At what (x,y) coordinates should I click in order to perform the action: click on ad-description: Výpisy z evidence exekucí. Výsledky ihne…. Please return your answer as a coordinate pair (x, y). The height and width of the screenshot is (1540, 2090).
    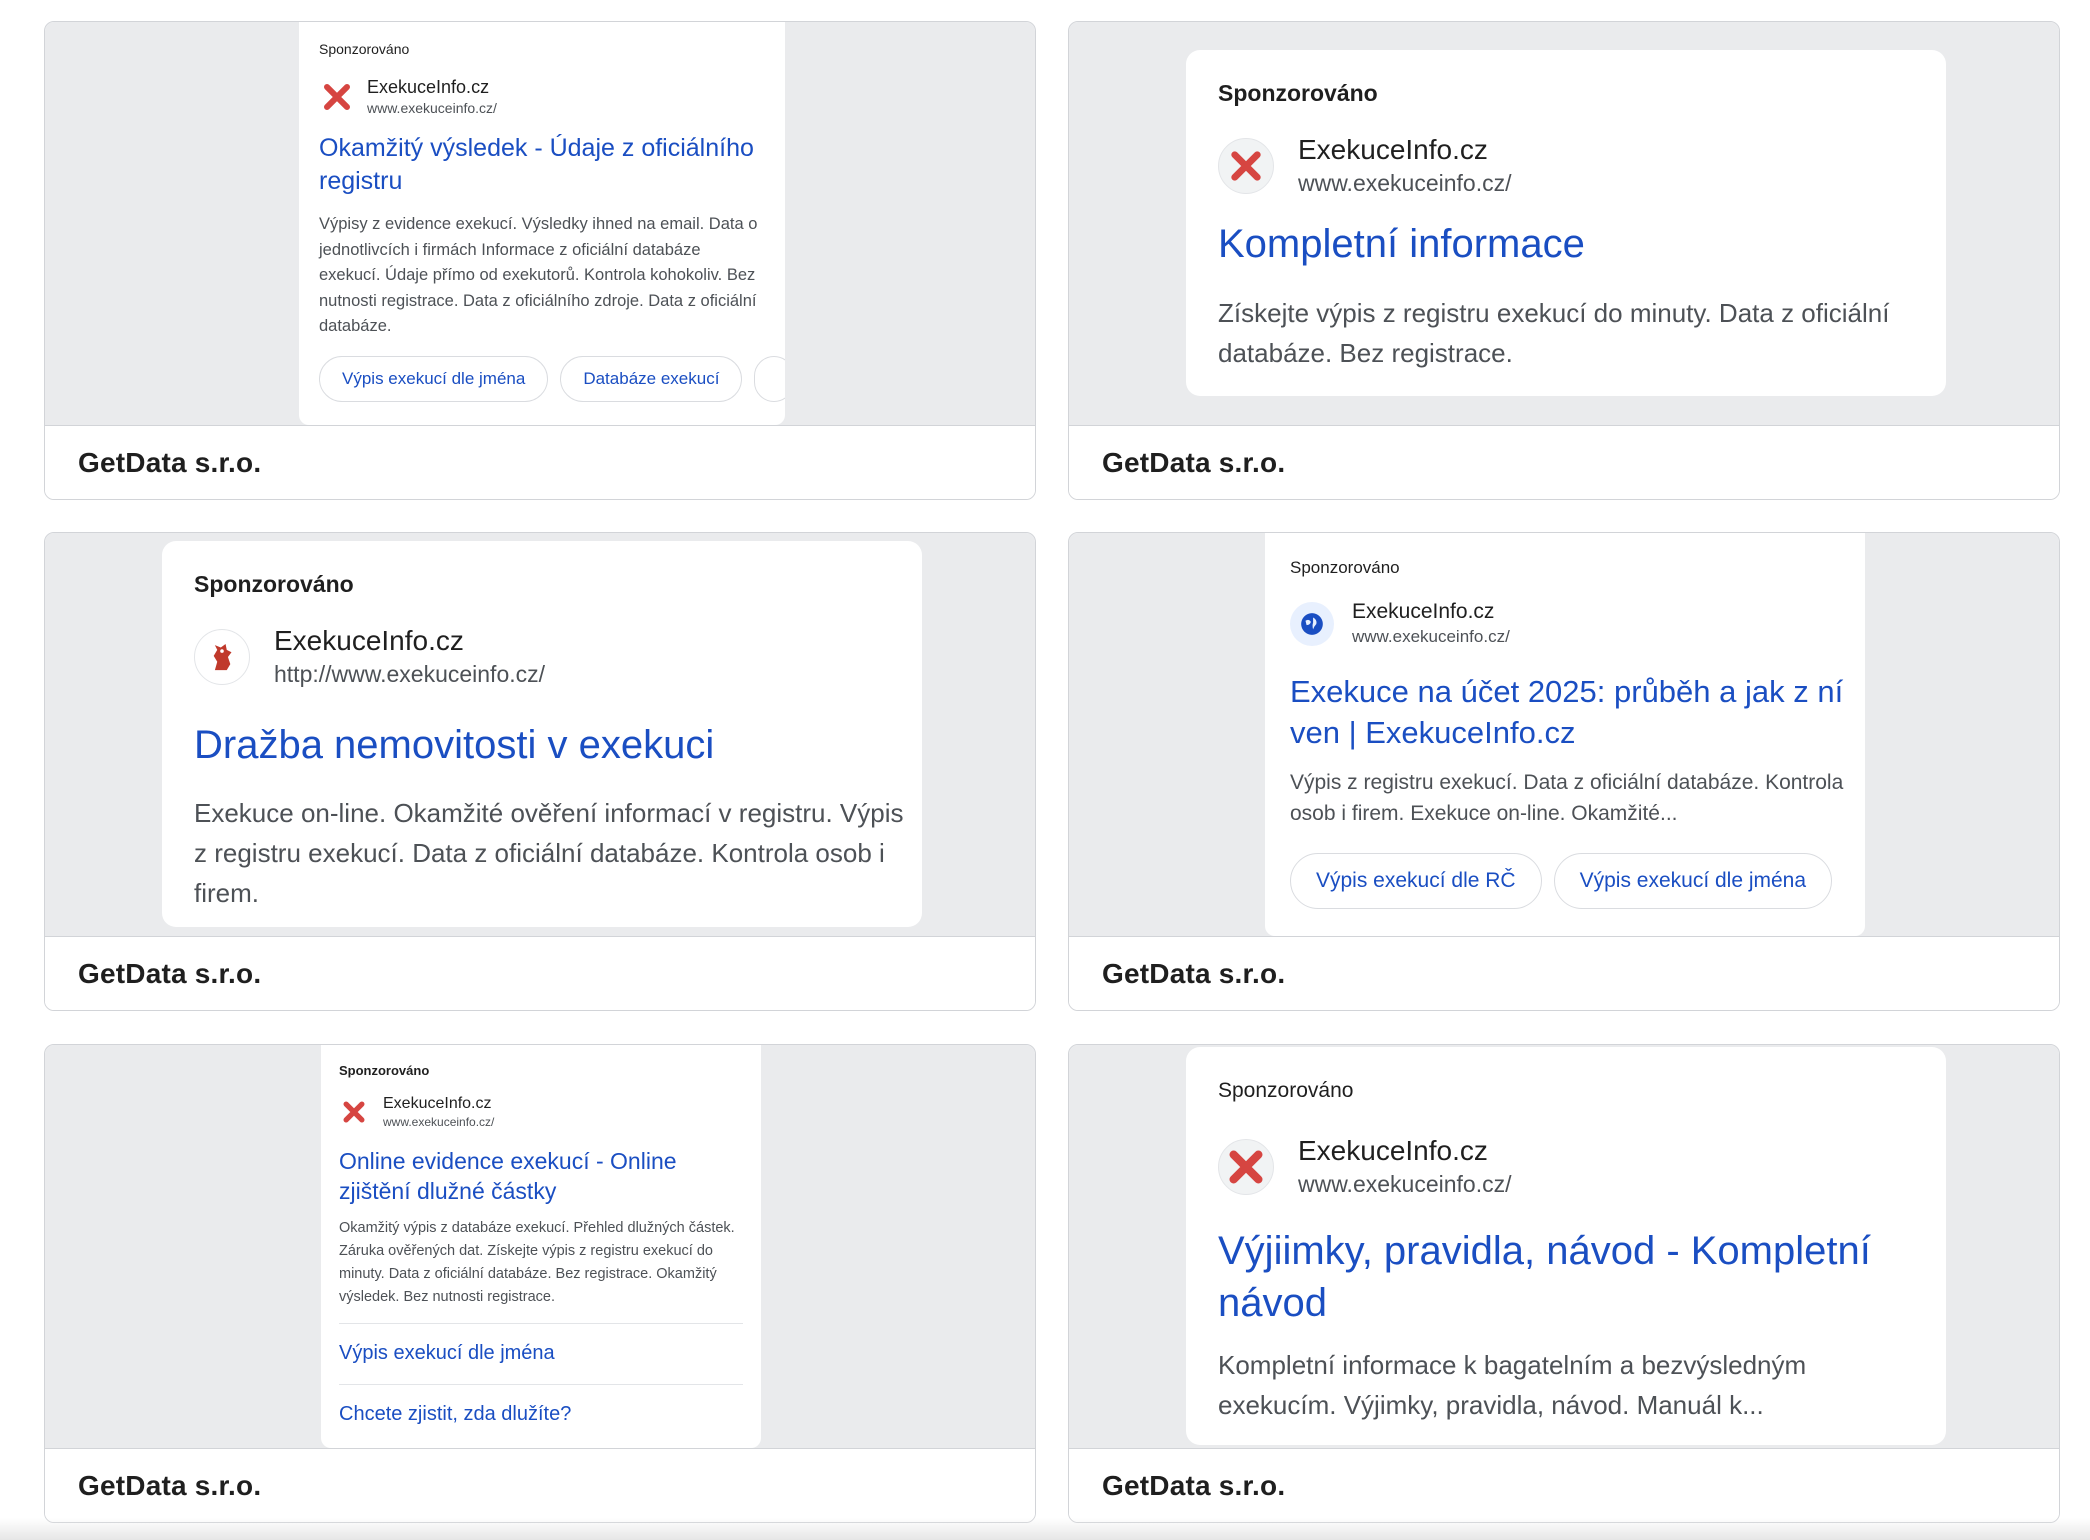
    Looking at the image, I should click on (538, 275).